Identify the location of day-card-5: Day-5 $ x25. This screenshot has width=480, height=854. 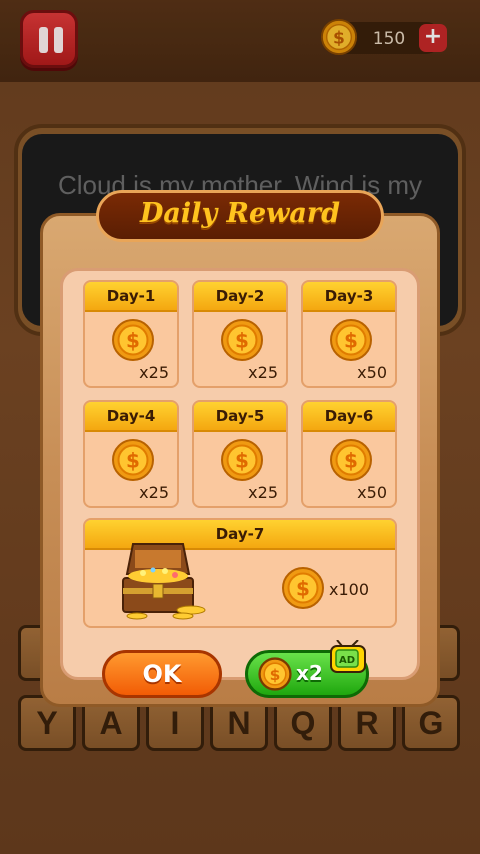
(240, 454).